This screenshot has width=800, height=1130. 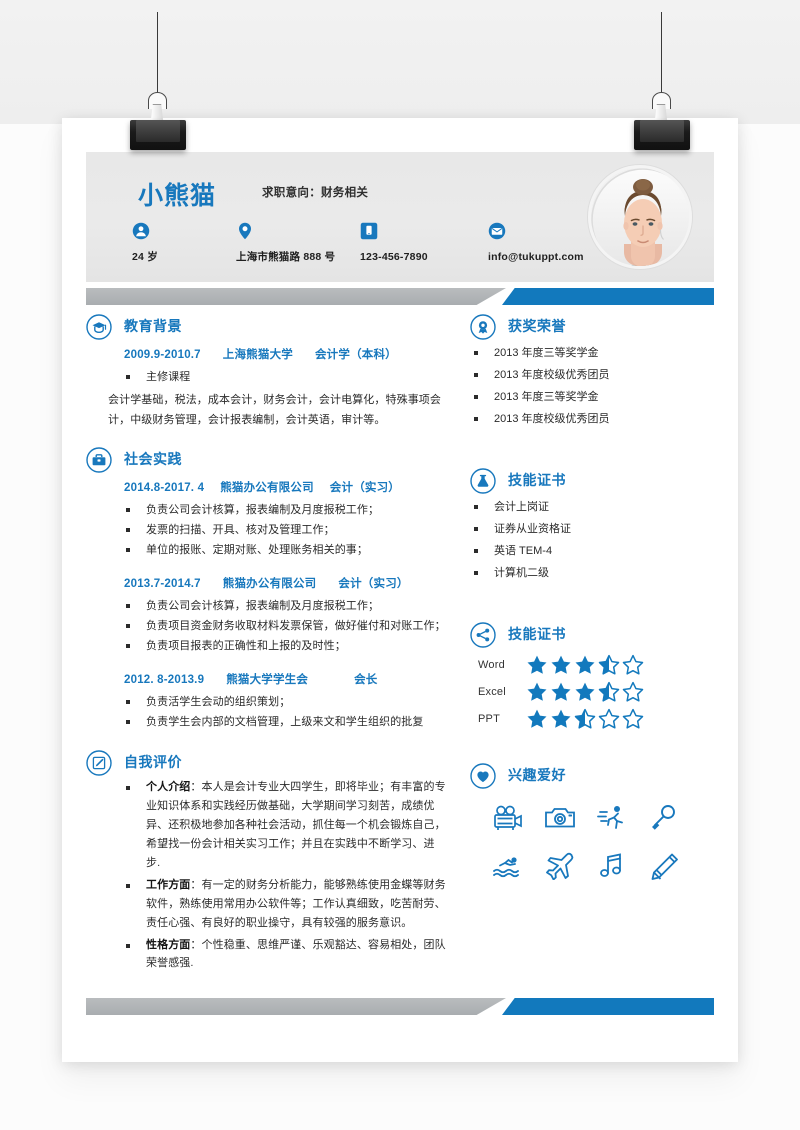 I want to click on list-item: 发票的扫描、开具、核对及管理工作；, so click(x=285, y=530).